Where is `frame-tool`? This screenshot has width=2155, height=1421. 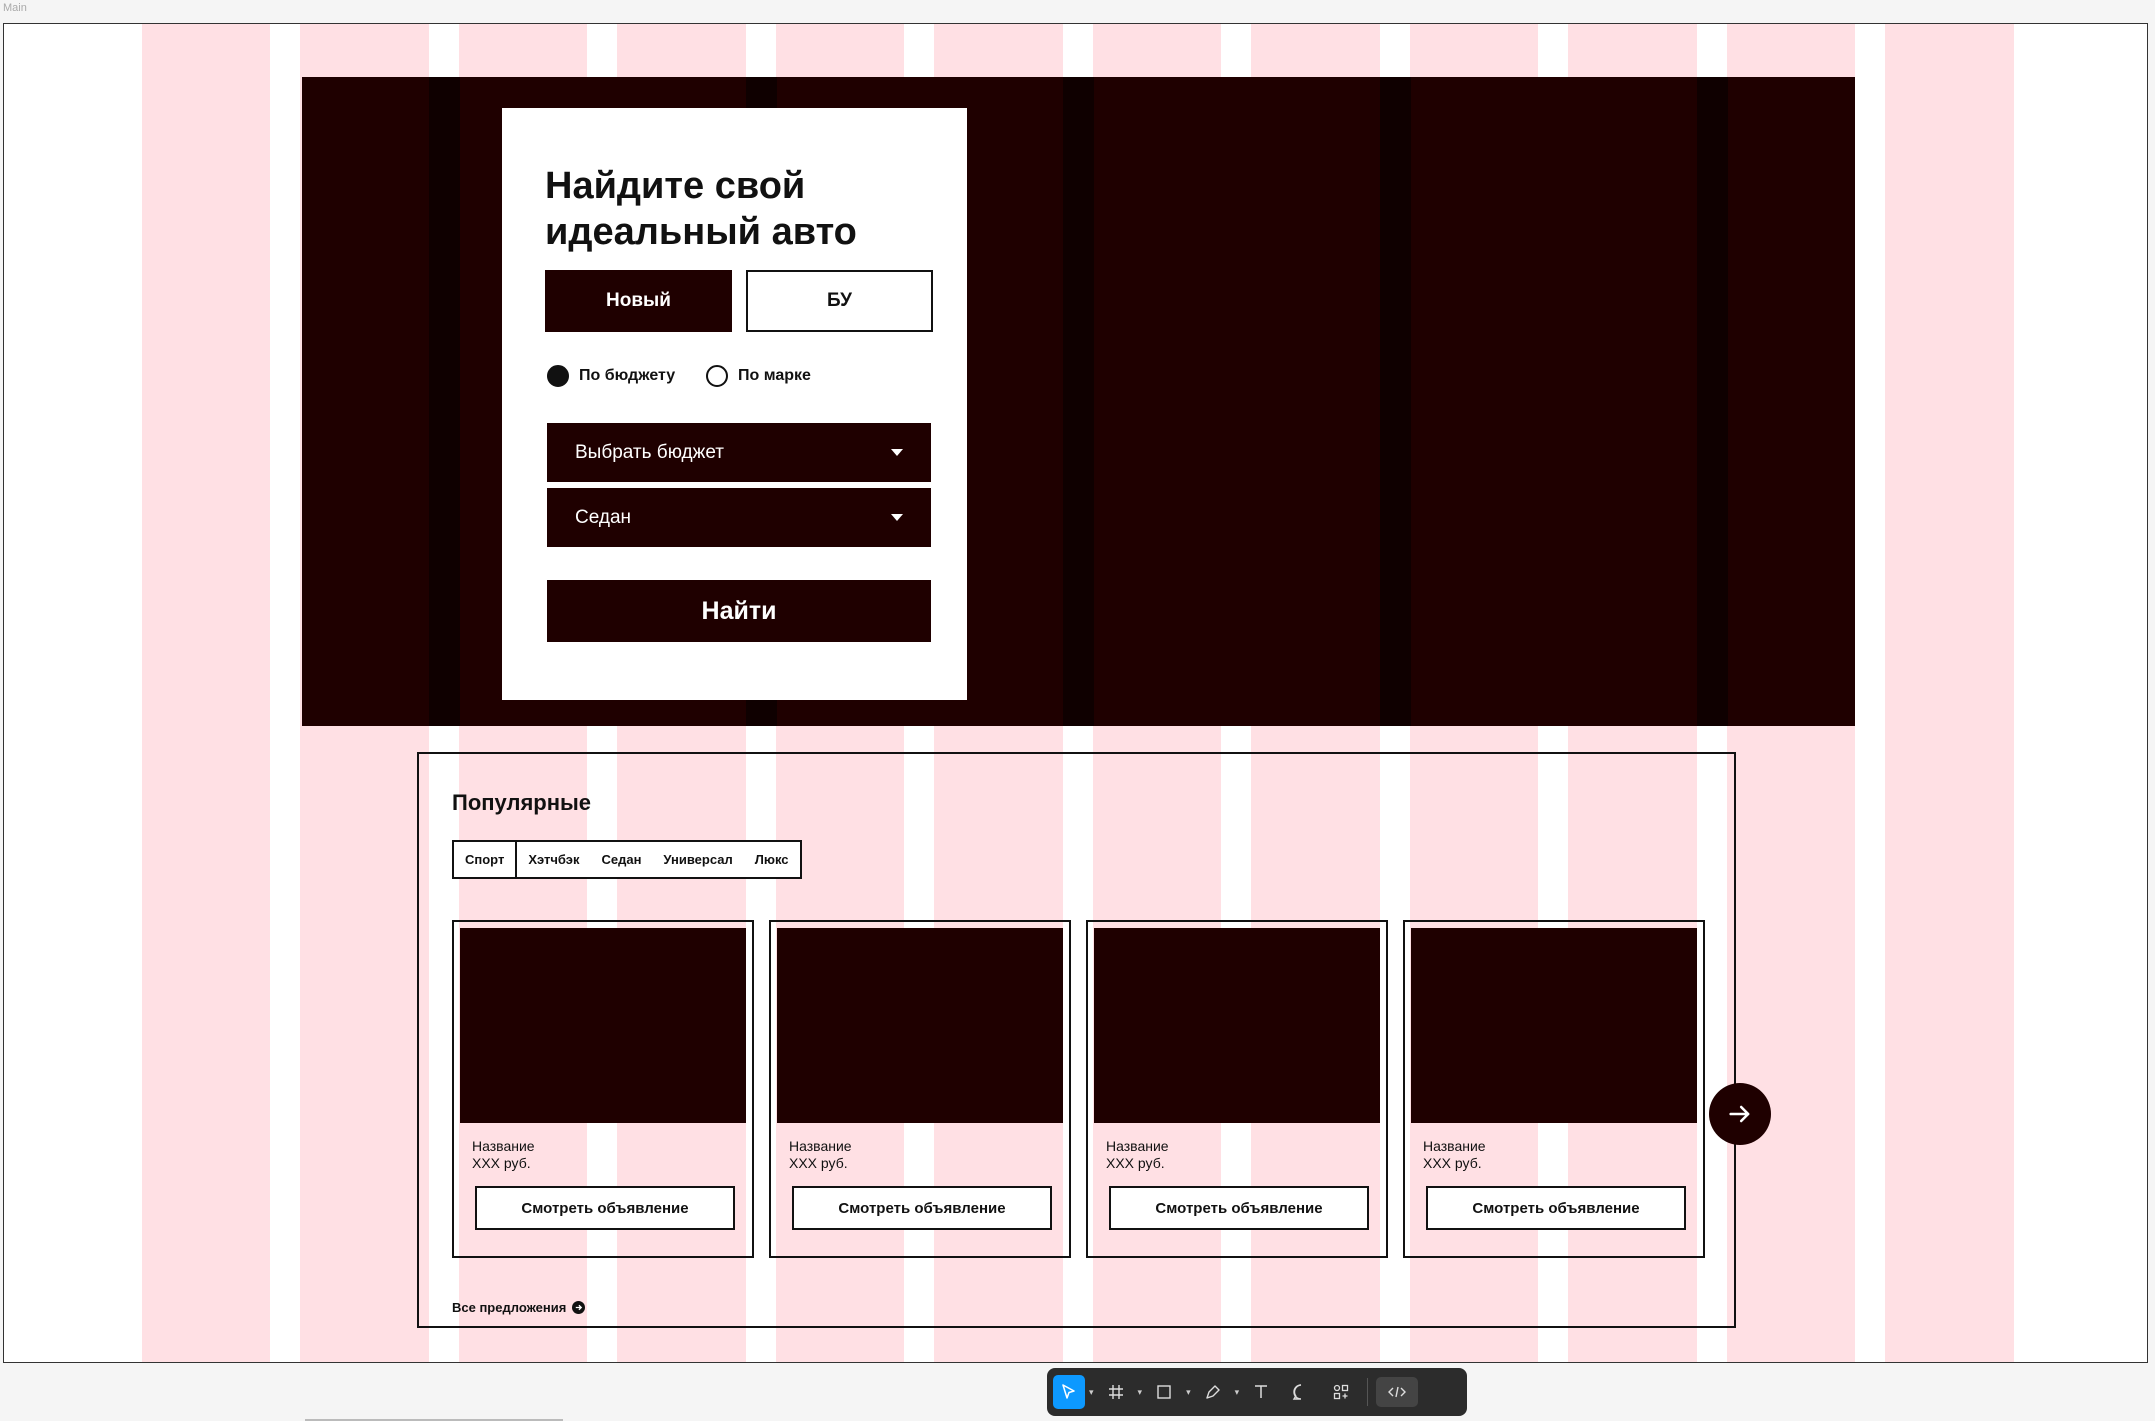
frame-tool is located at coordinates (1116, 1392).